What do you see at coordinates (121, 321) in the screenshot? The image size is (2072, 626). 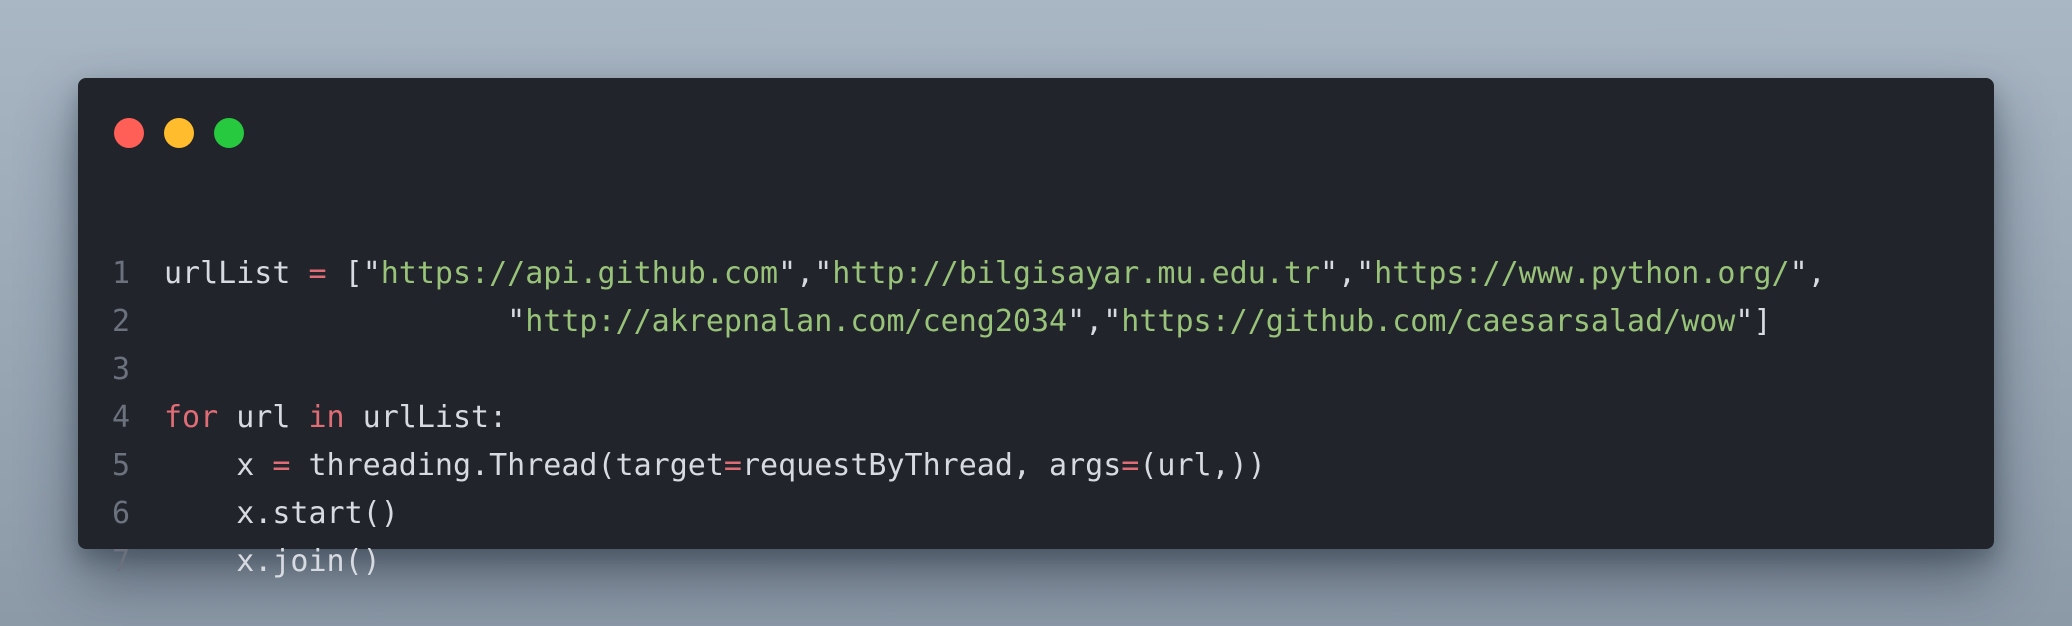 I see `line-number: 2` at bounding box center [121, 321].